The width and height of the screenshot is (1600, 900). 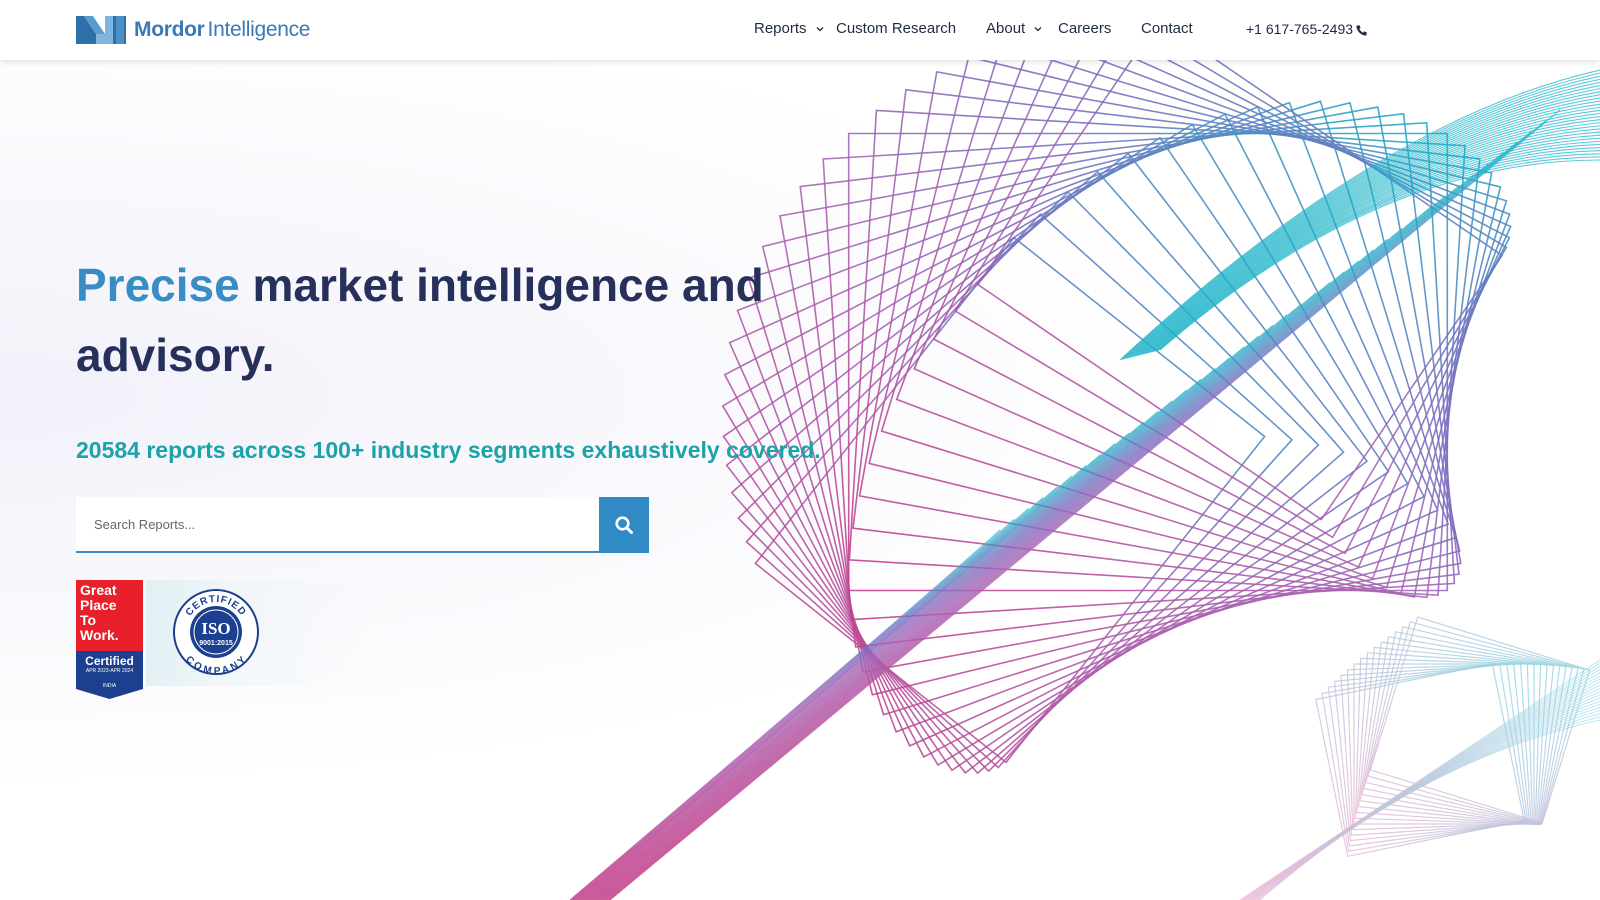 I want to click on wireframe-secondary, so click(x=1419, y=758).